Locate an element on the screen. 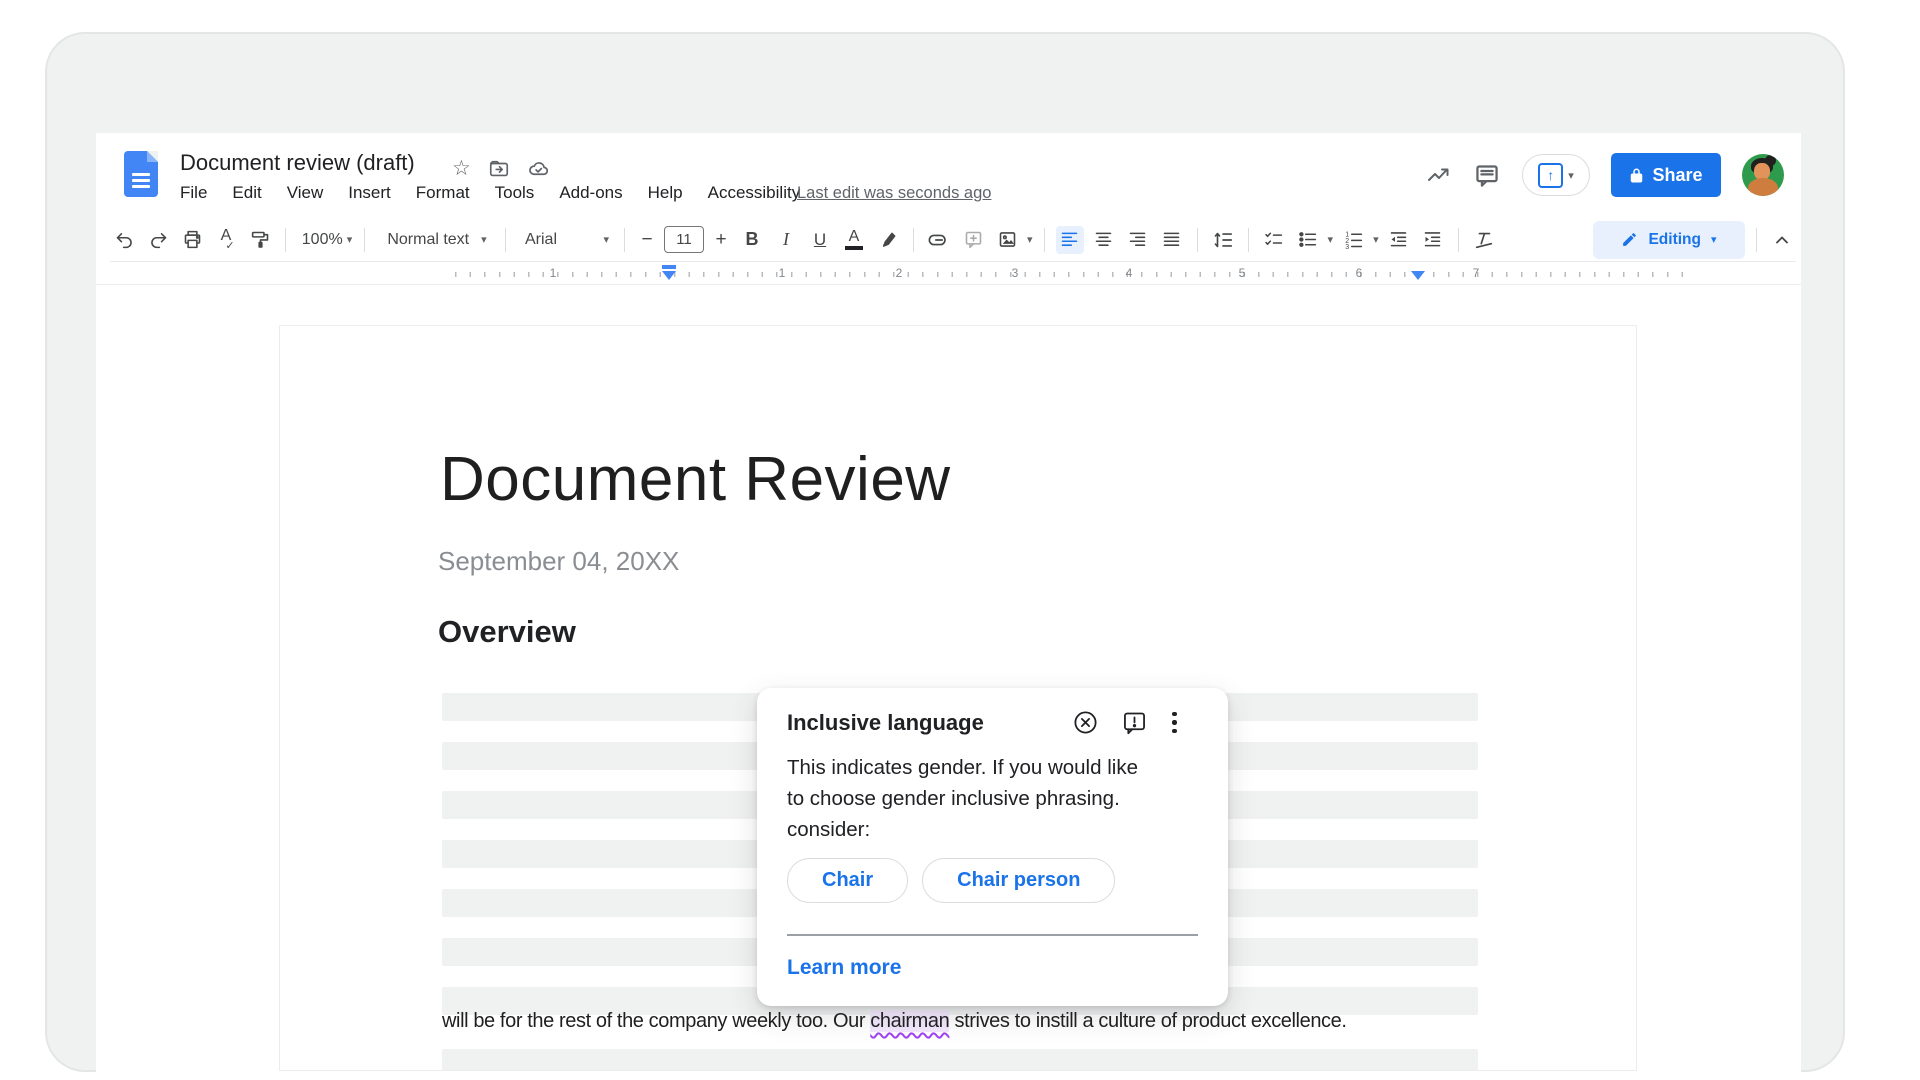 The width and height of the screenshot is (1920, 1080). activity-trend-icon is located at coordinates (1438, 175).